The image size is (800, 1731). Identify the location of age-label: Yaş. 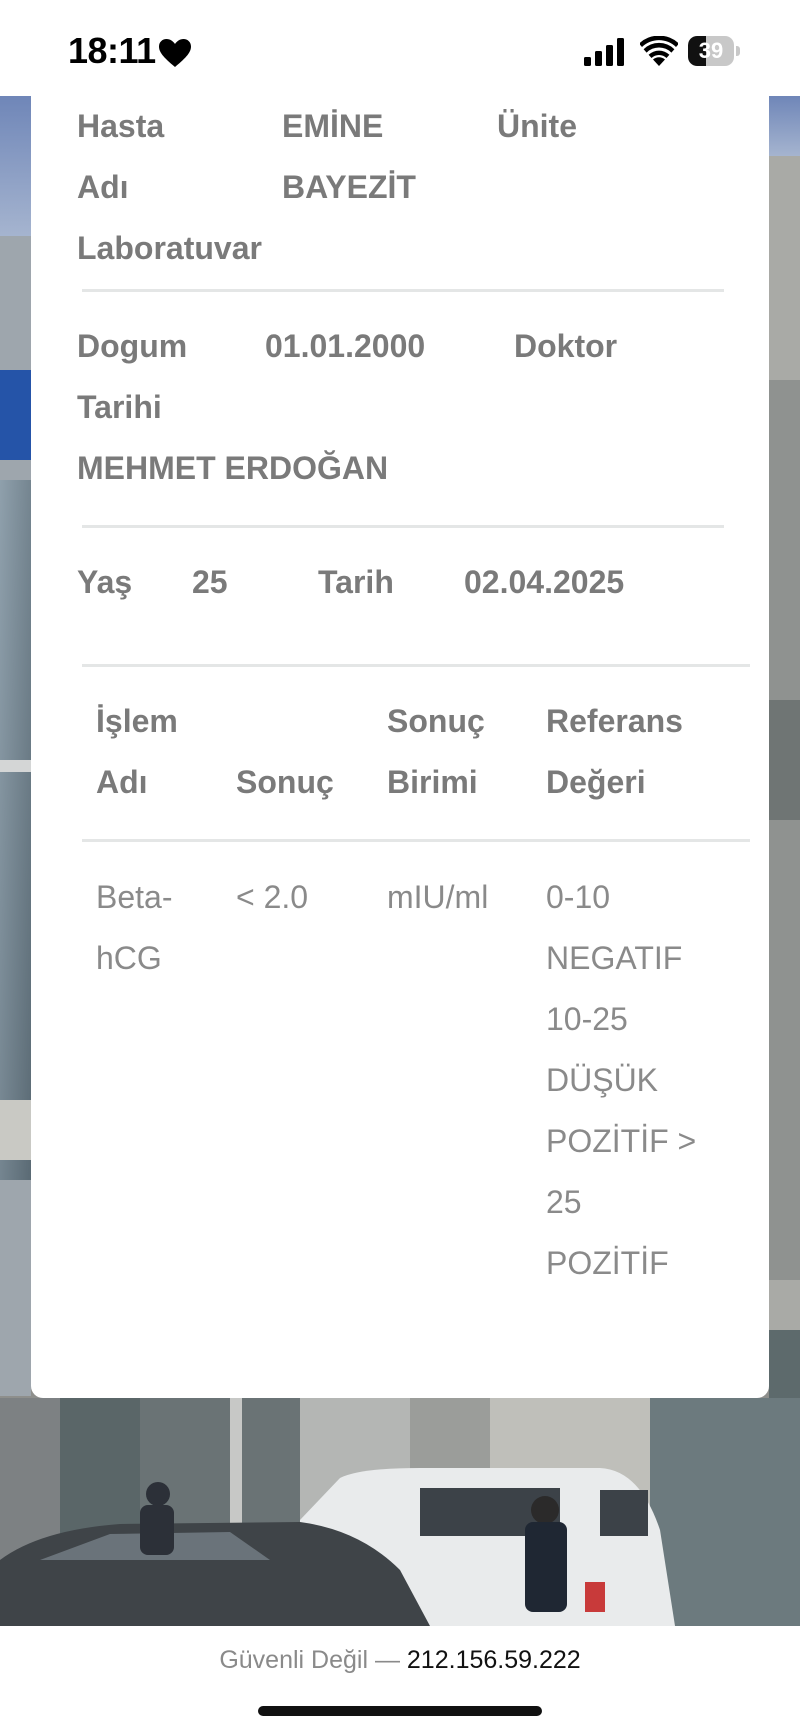
(105, 582).